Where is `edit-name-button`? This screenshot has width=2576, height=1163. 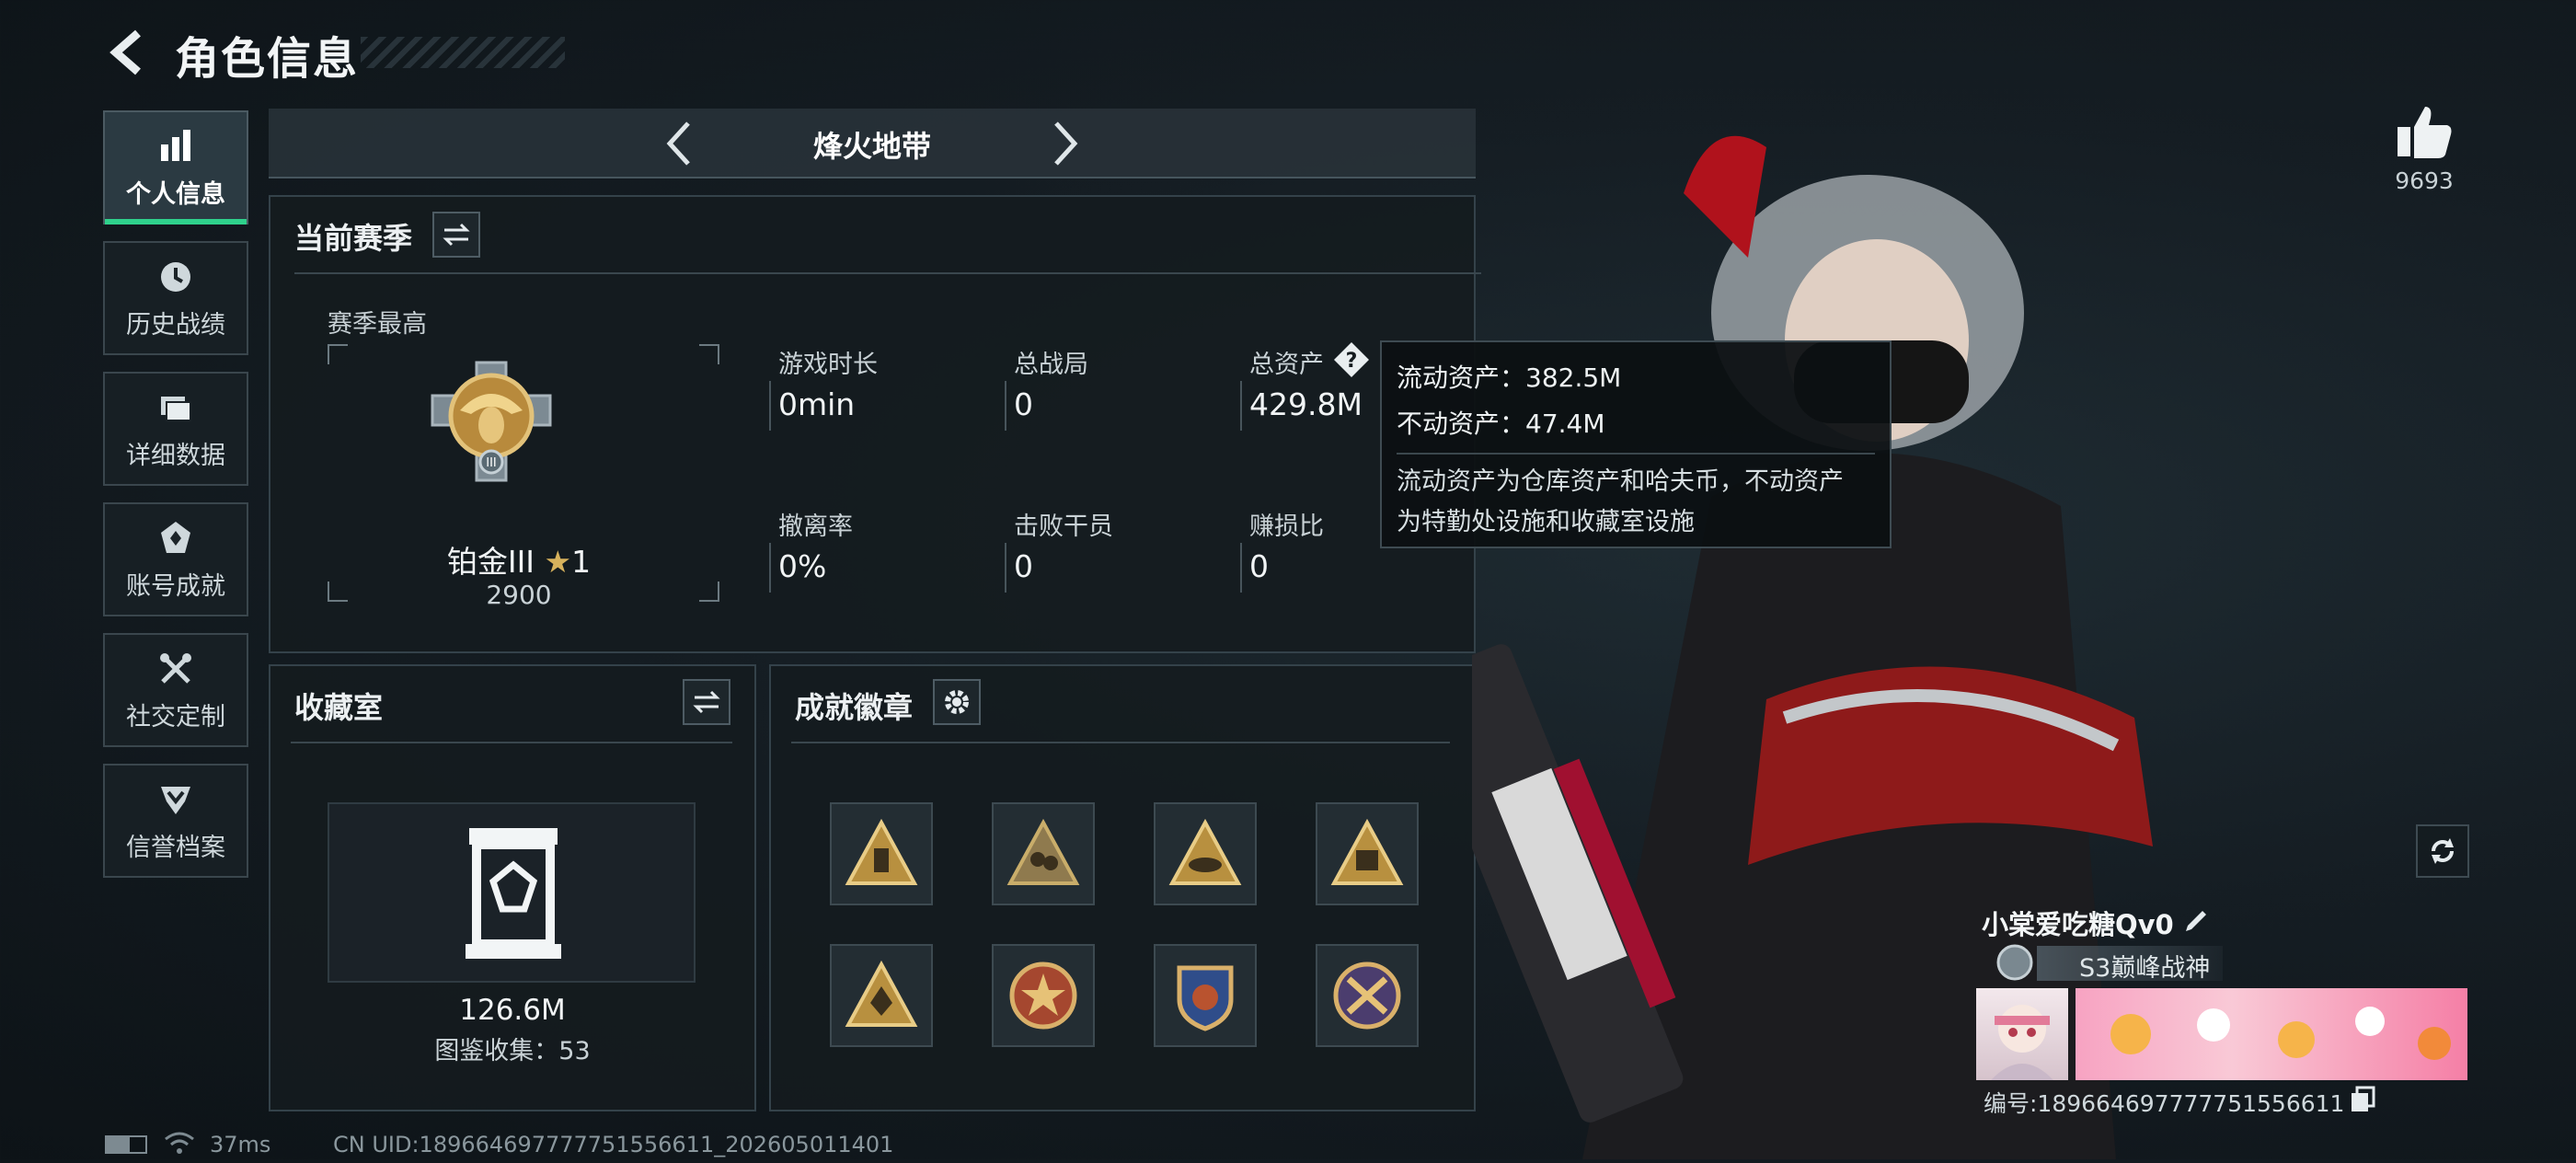
edit-name-button is located at coordinates (2197, 920).